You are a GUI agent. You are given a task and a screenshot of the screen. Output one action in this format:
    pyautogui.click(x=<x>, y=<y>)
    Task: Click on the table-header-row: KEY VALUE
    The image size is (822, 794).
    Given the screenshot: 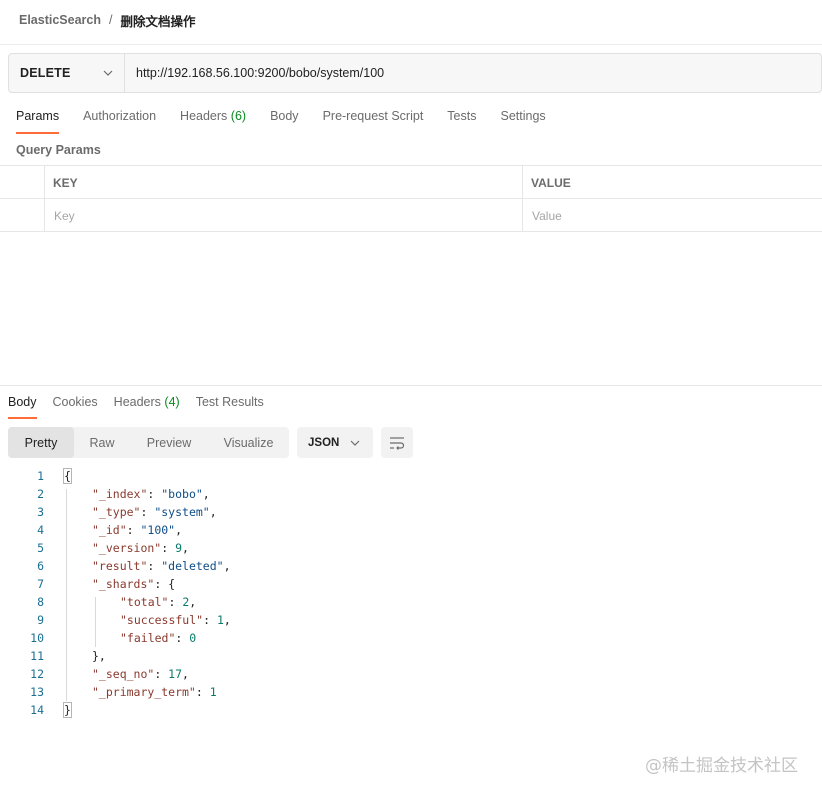 What is the action you would take?
    pyautogui.click(x=411, y=182)
    